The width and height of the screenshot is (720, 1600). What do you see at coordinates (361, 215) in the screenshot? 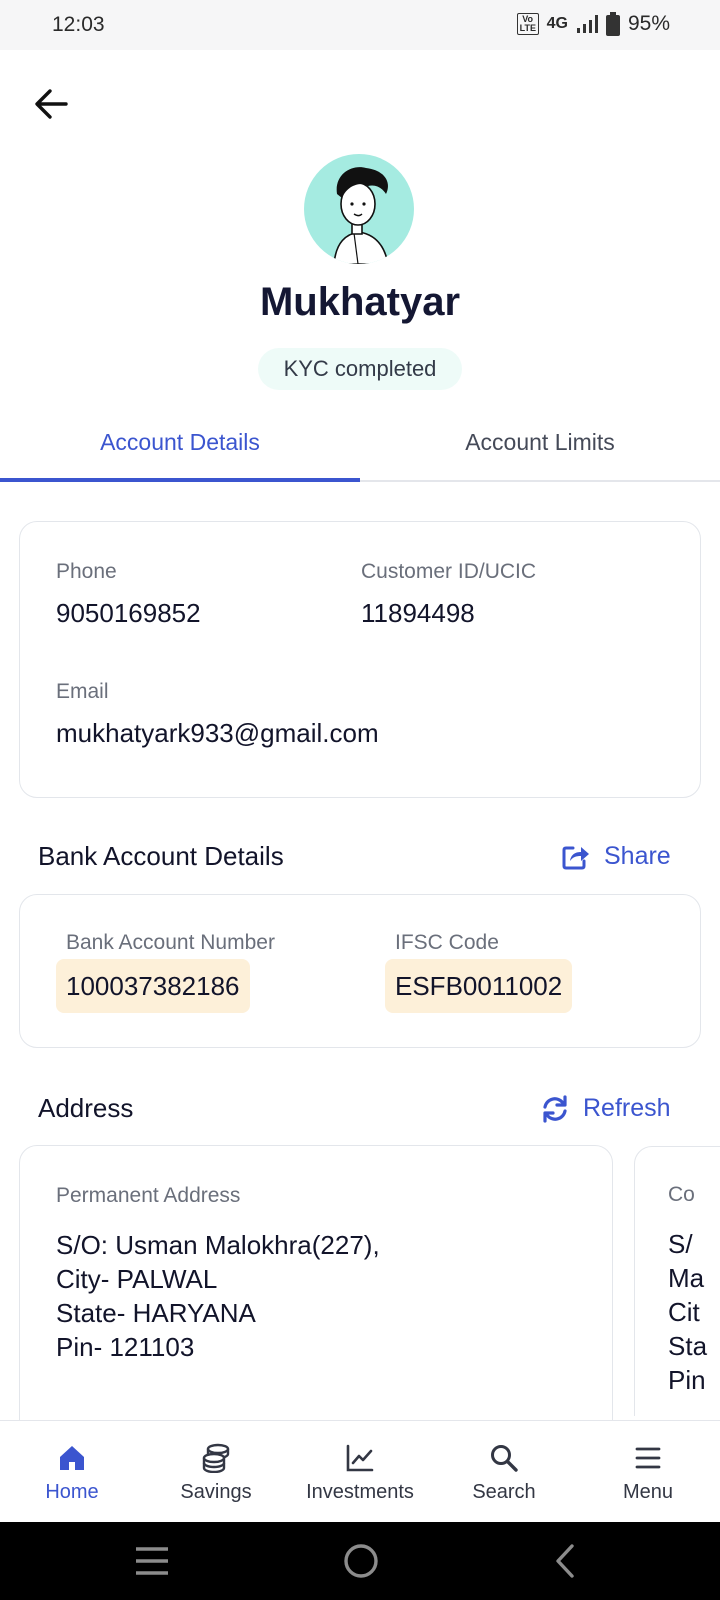
I see `user-illustration-icon` at bounding box center [361, 215].